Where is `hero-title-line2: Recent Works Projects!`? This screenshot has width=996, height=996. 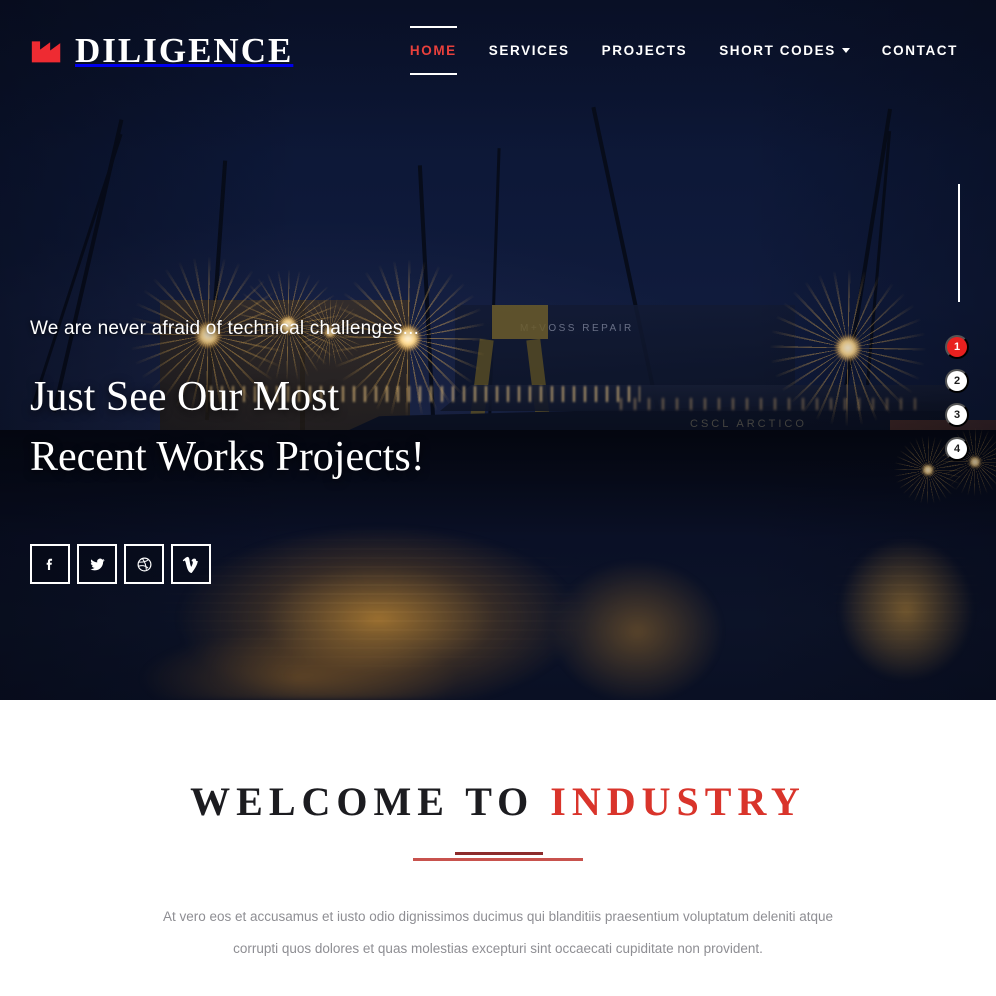
hero-title-line2: Recent Works Projects! is located at coordinates (227, 456).